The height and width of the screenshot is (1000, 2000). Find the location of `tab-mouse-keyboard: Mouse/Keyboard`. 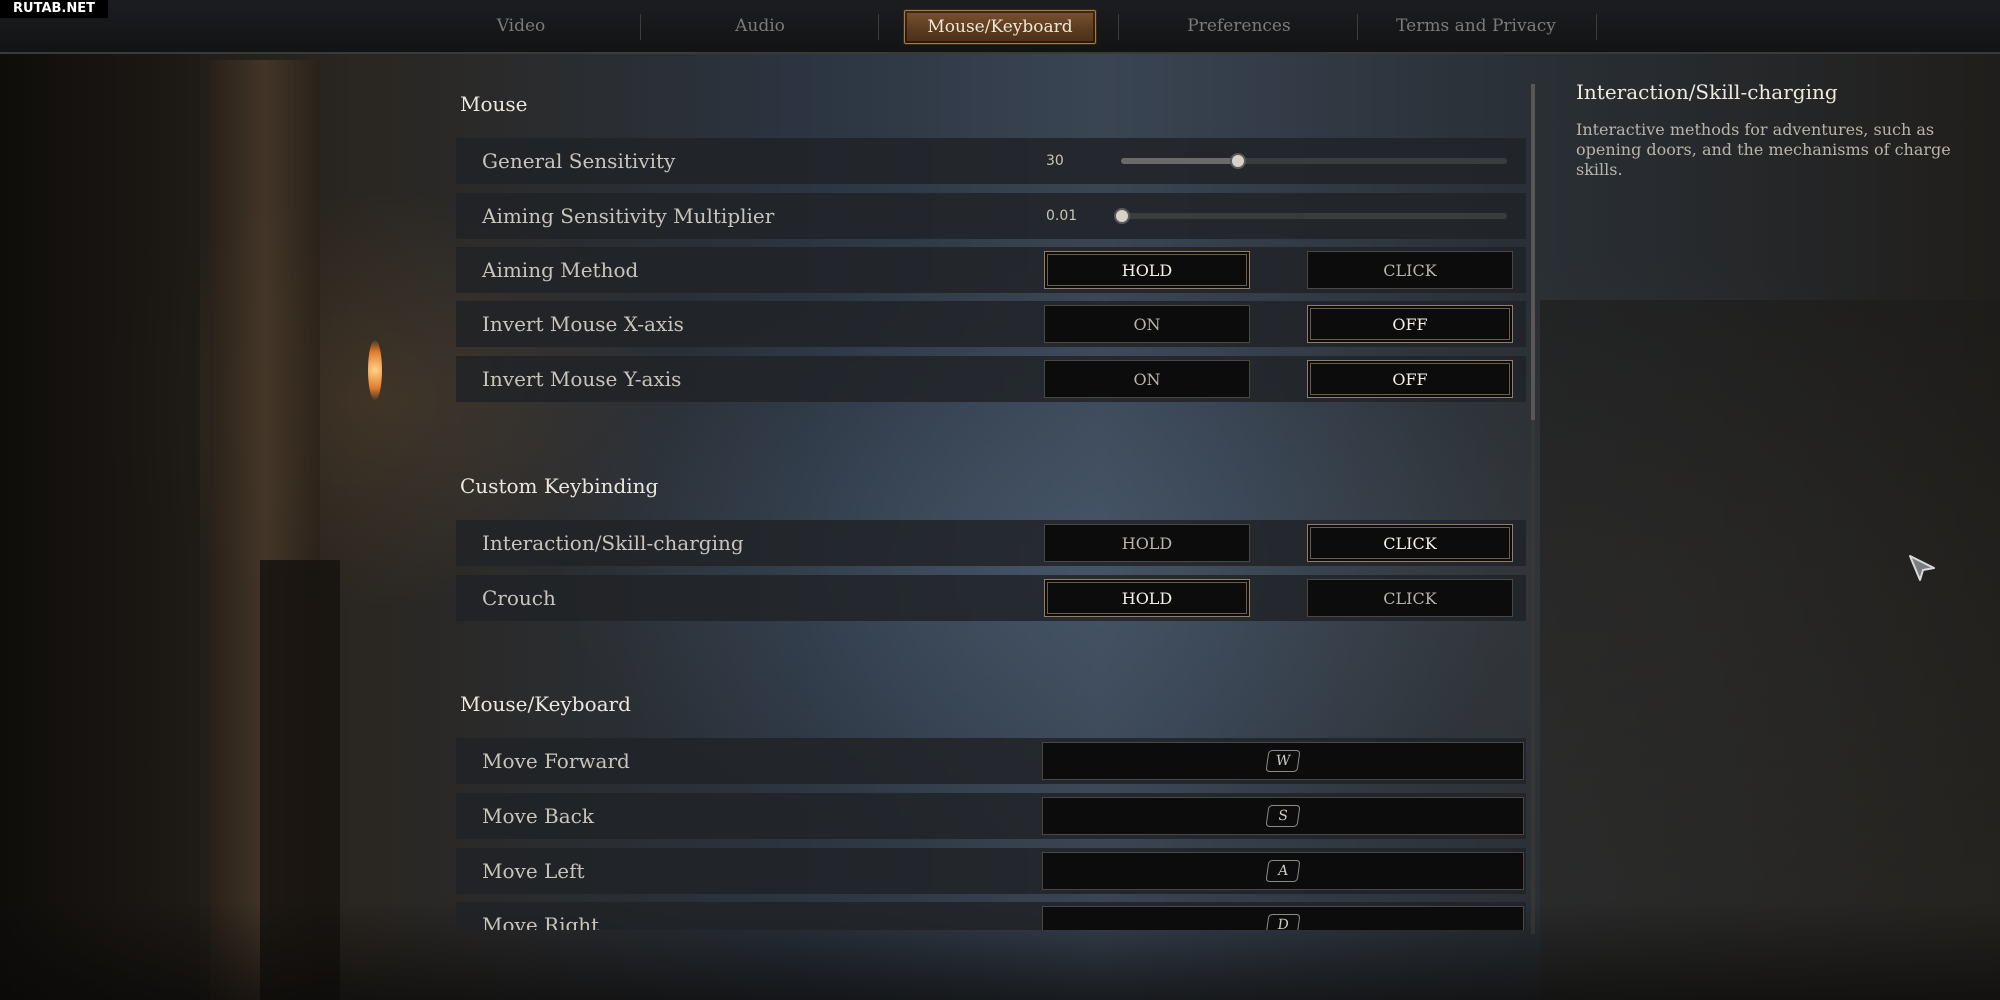

tab-mouse-keyboard: Mouse/Keyboard is located at coordinates (1000, 27).